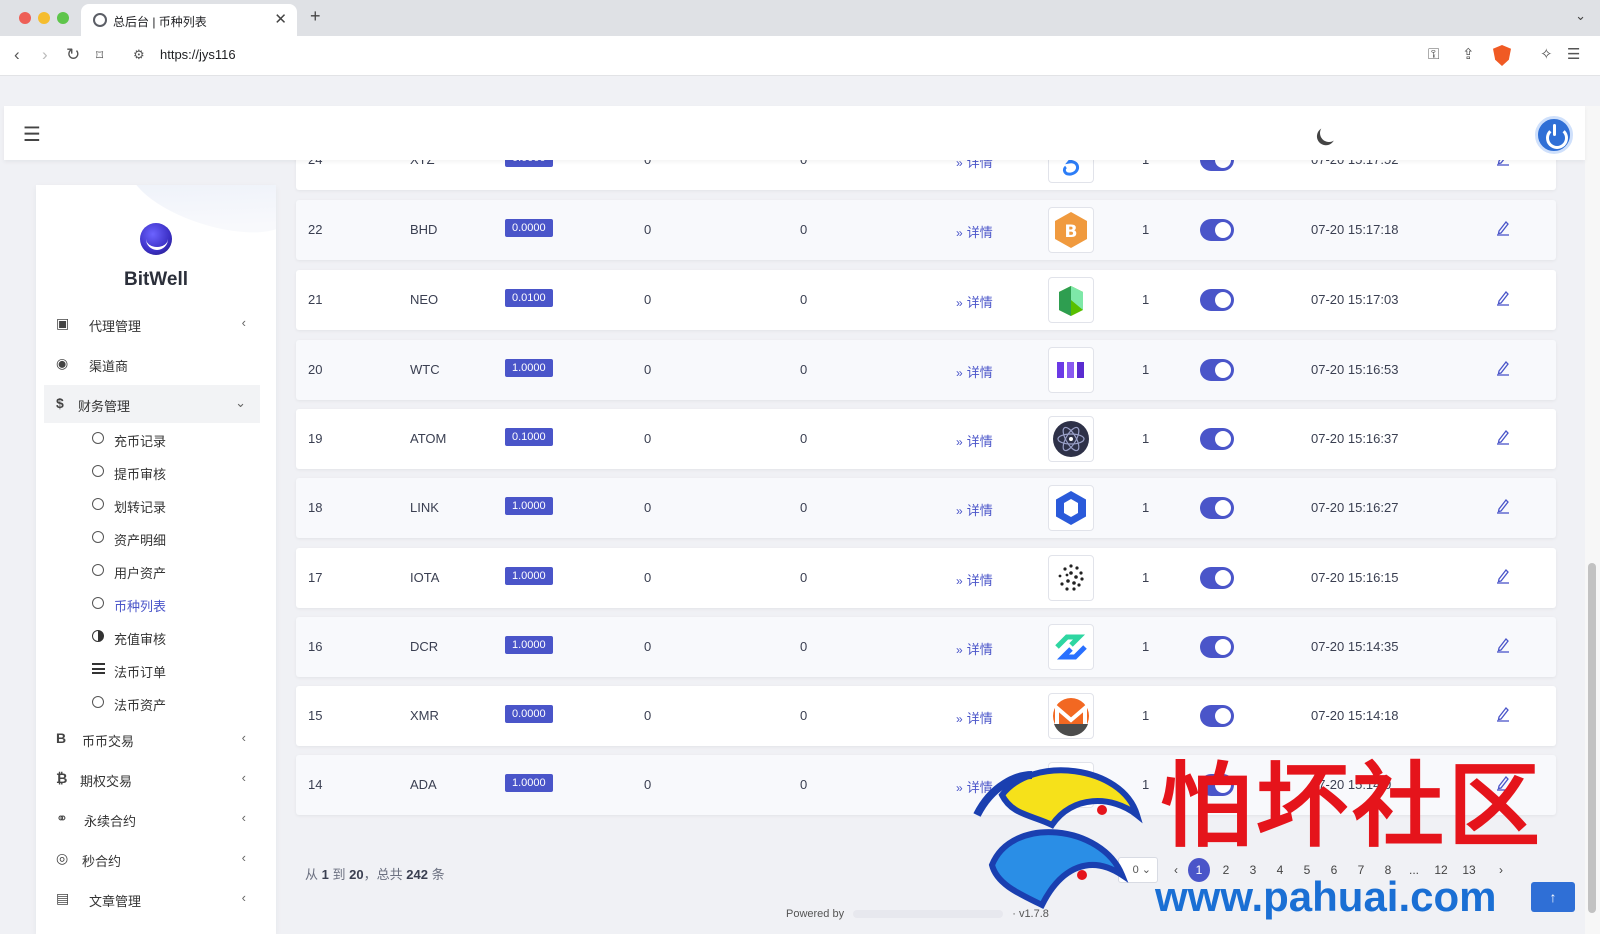 The height and width of the screenshot is (934, 1600). I want to click on table-row: 20 WTC 1.0000 0 0 » 详情 1 07-20 15:16:53, so click(926, 370).